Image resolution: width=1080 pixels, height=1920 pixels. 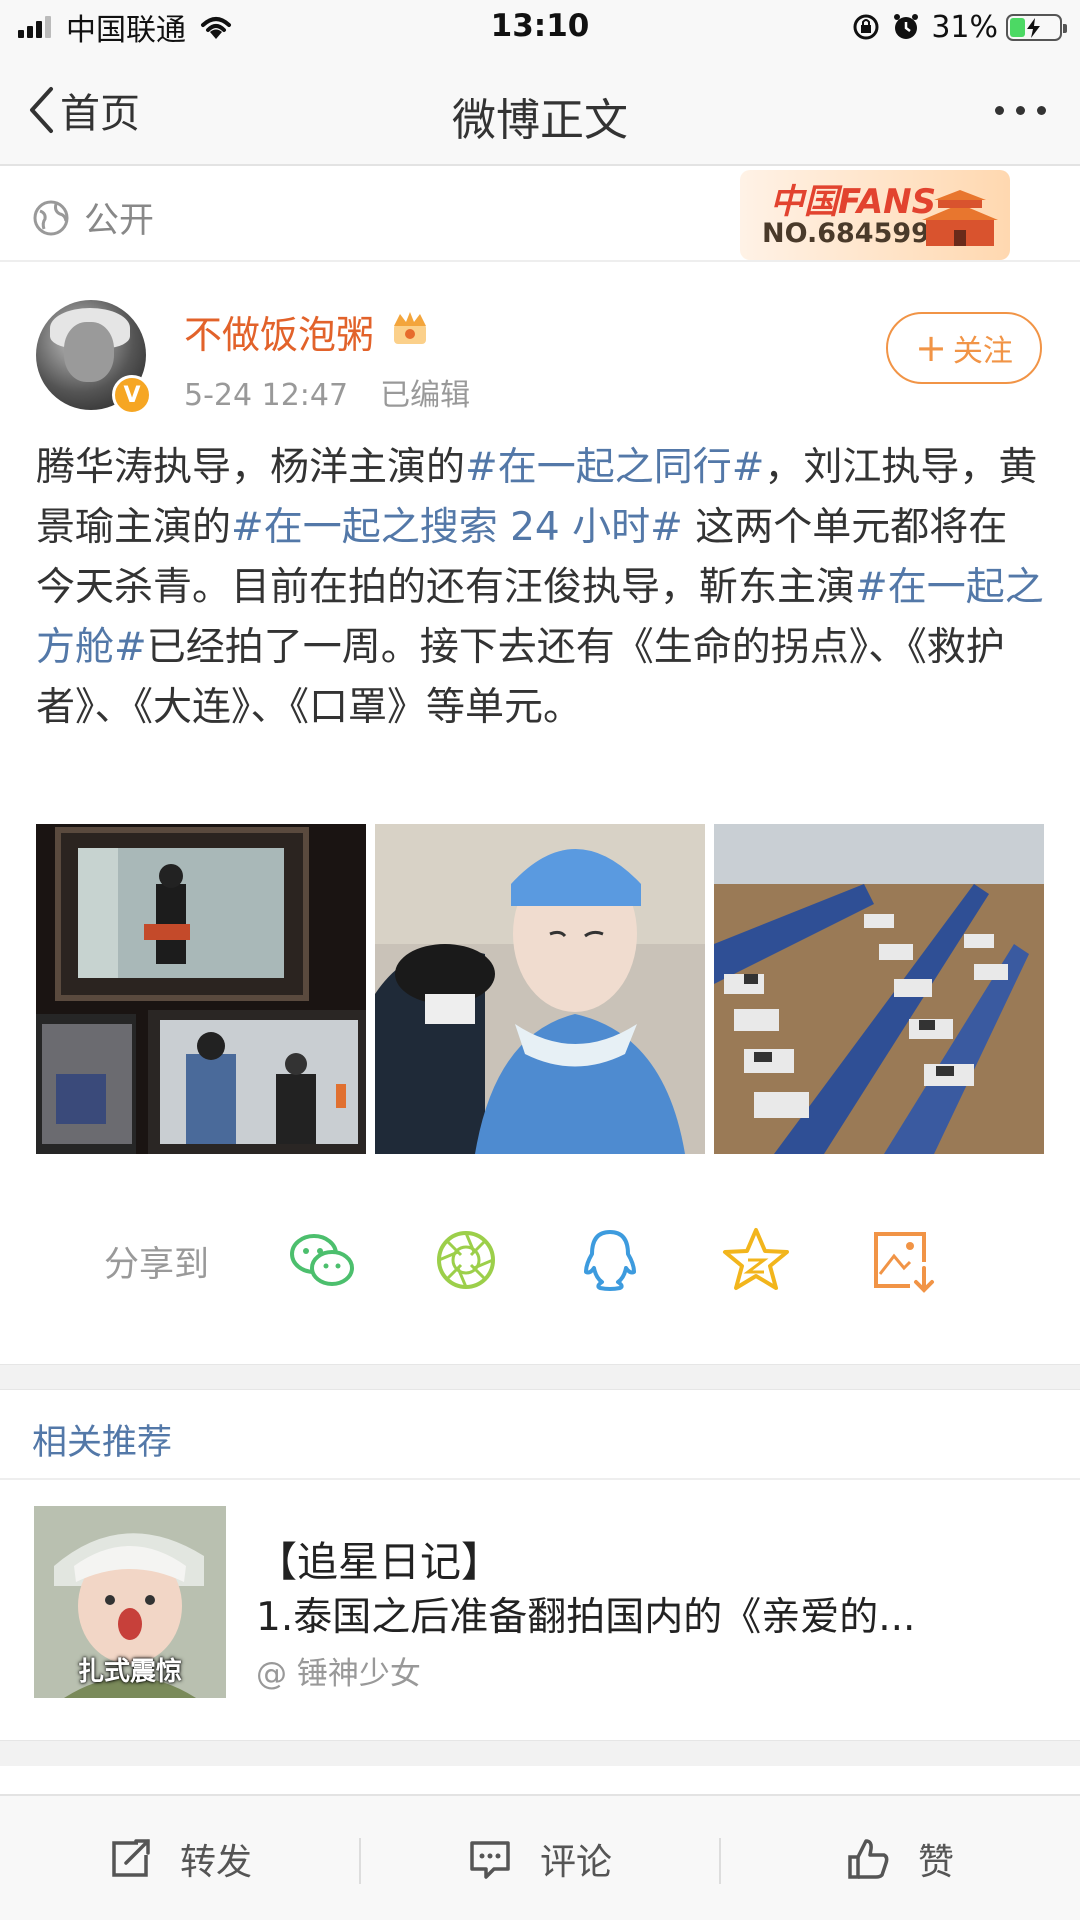 What do you see at coordinates (610, 1260) in the screenshot?
I see `qq-icon` at bounding box center [610, 1260].